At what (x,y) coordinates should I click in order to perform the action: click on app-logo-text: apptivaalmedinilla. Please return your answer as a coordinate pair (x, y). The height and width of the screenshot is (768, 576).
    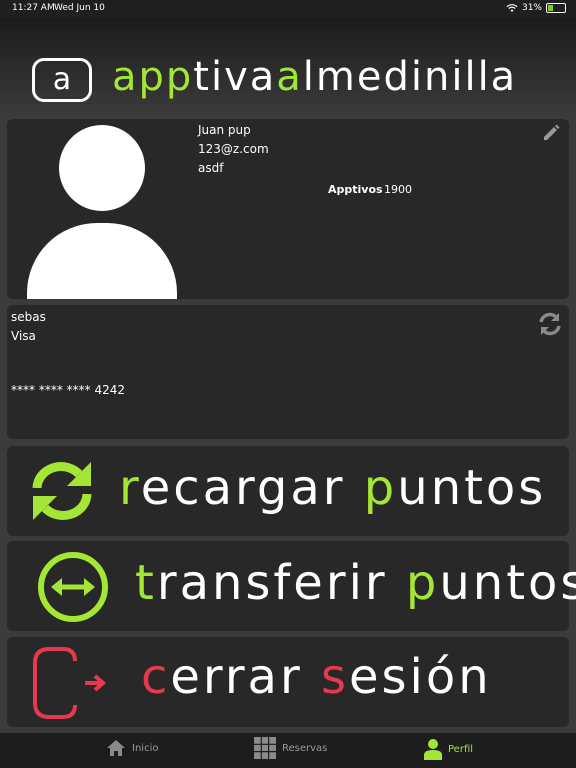
    Looking at the image, I should click on (314, 77).